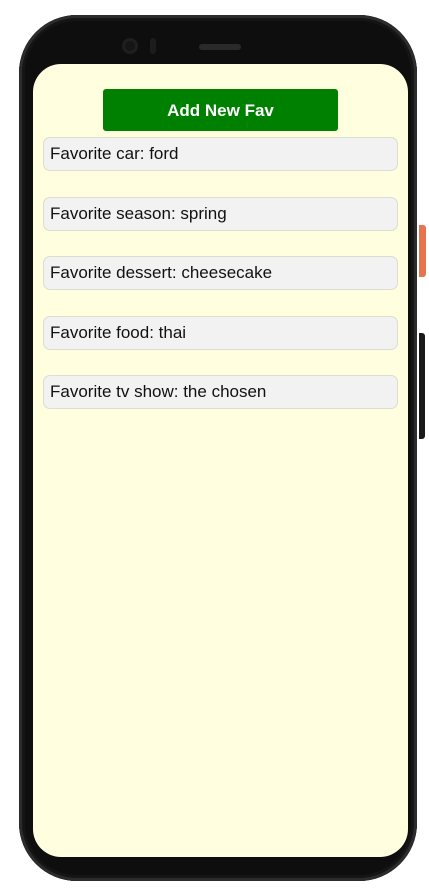 This screenshot has width=429, height=893. I want to click on favorite-item-tv-show: Favorite tv show: the chosen, so click(220, 392).